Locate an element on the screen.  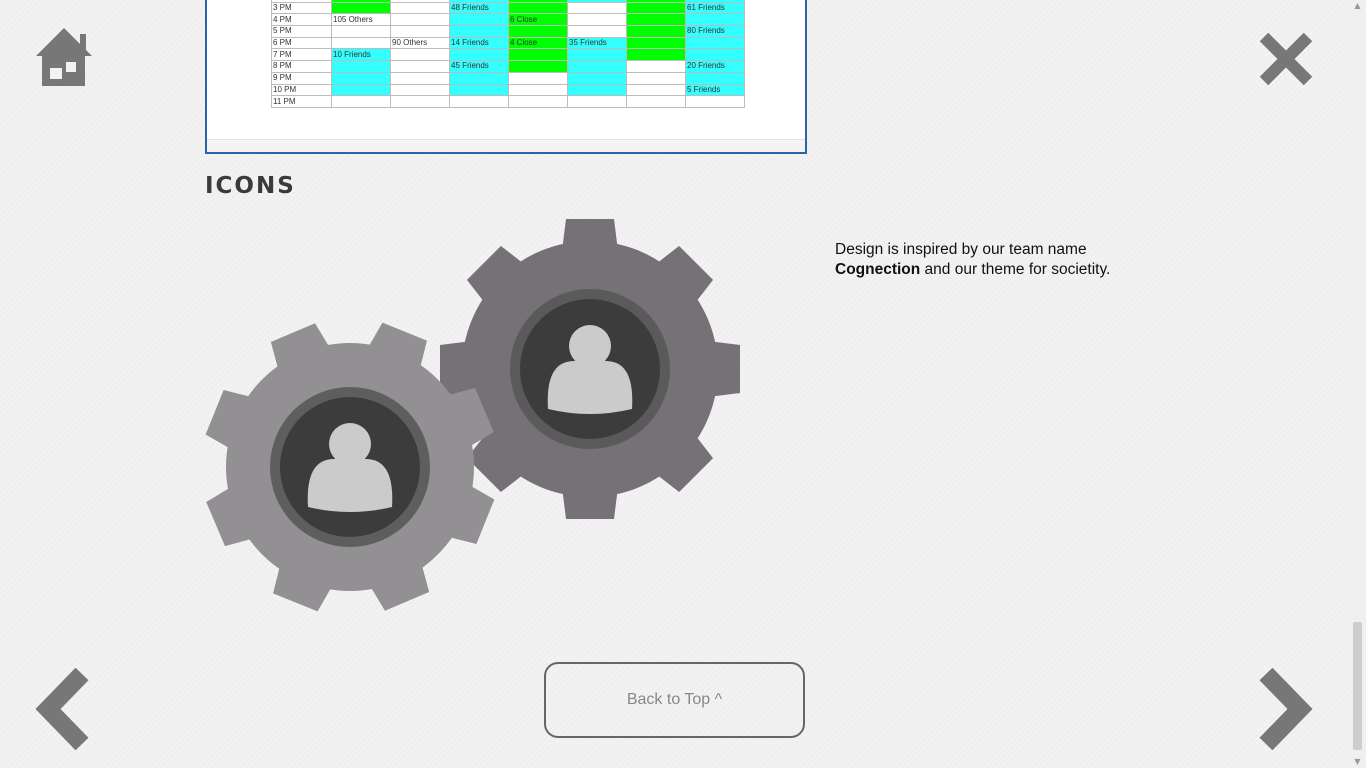
close-icon is located at coordinates (1286, 59).